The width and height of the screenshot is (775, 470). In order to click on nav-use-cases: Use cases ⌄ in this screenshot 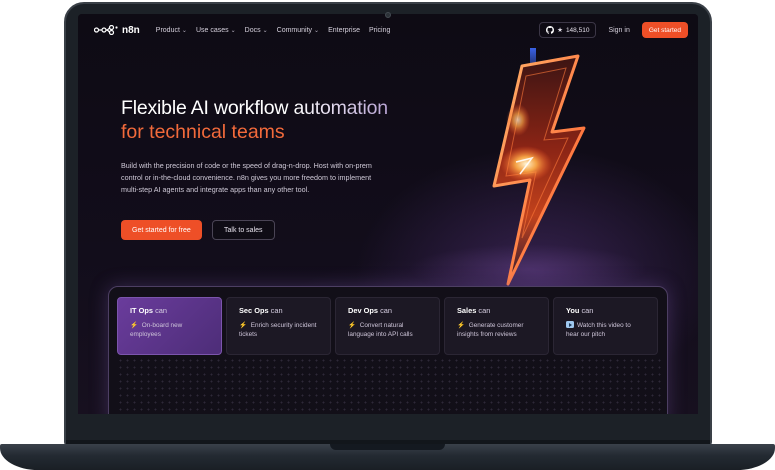, I will do `click(216, 30)`.